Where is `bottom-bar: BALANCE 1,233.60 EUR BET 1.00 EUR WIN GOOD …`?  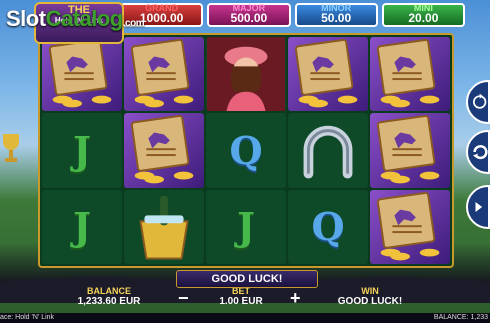 bottom-bar: BALANCE 1,233.60 EUR BET 1.00 EUR WIN GOOD … is located at coordinates (245, 299).